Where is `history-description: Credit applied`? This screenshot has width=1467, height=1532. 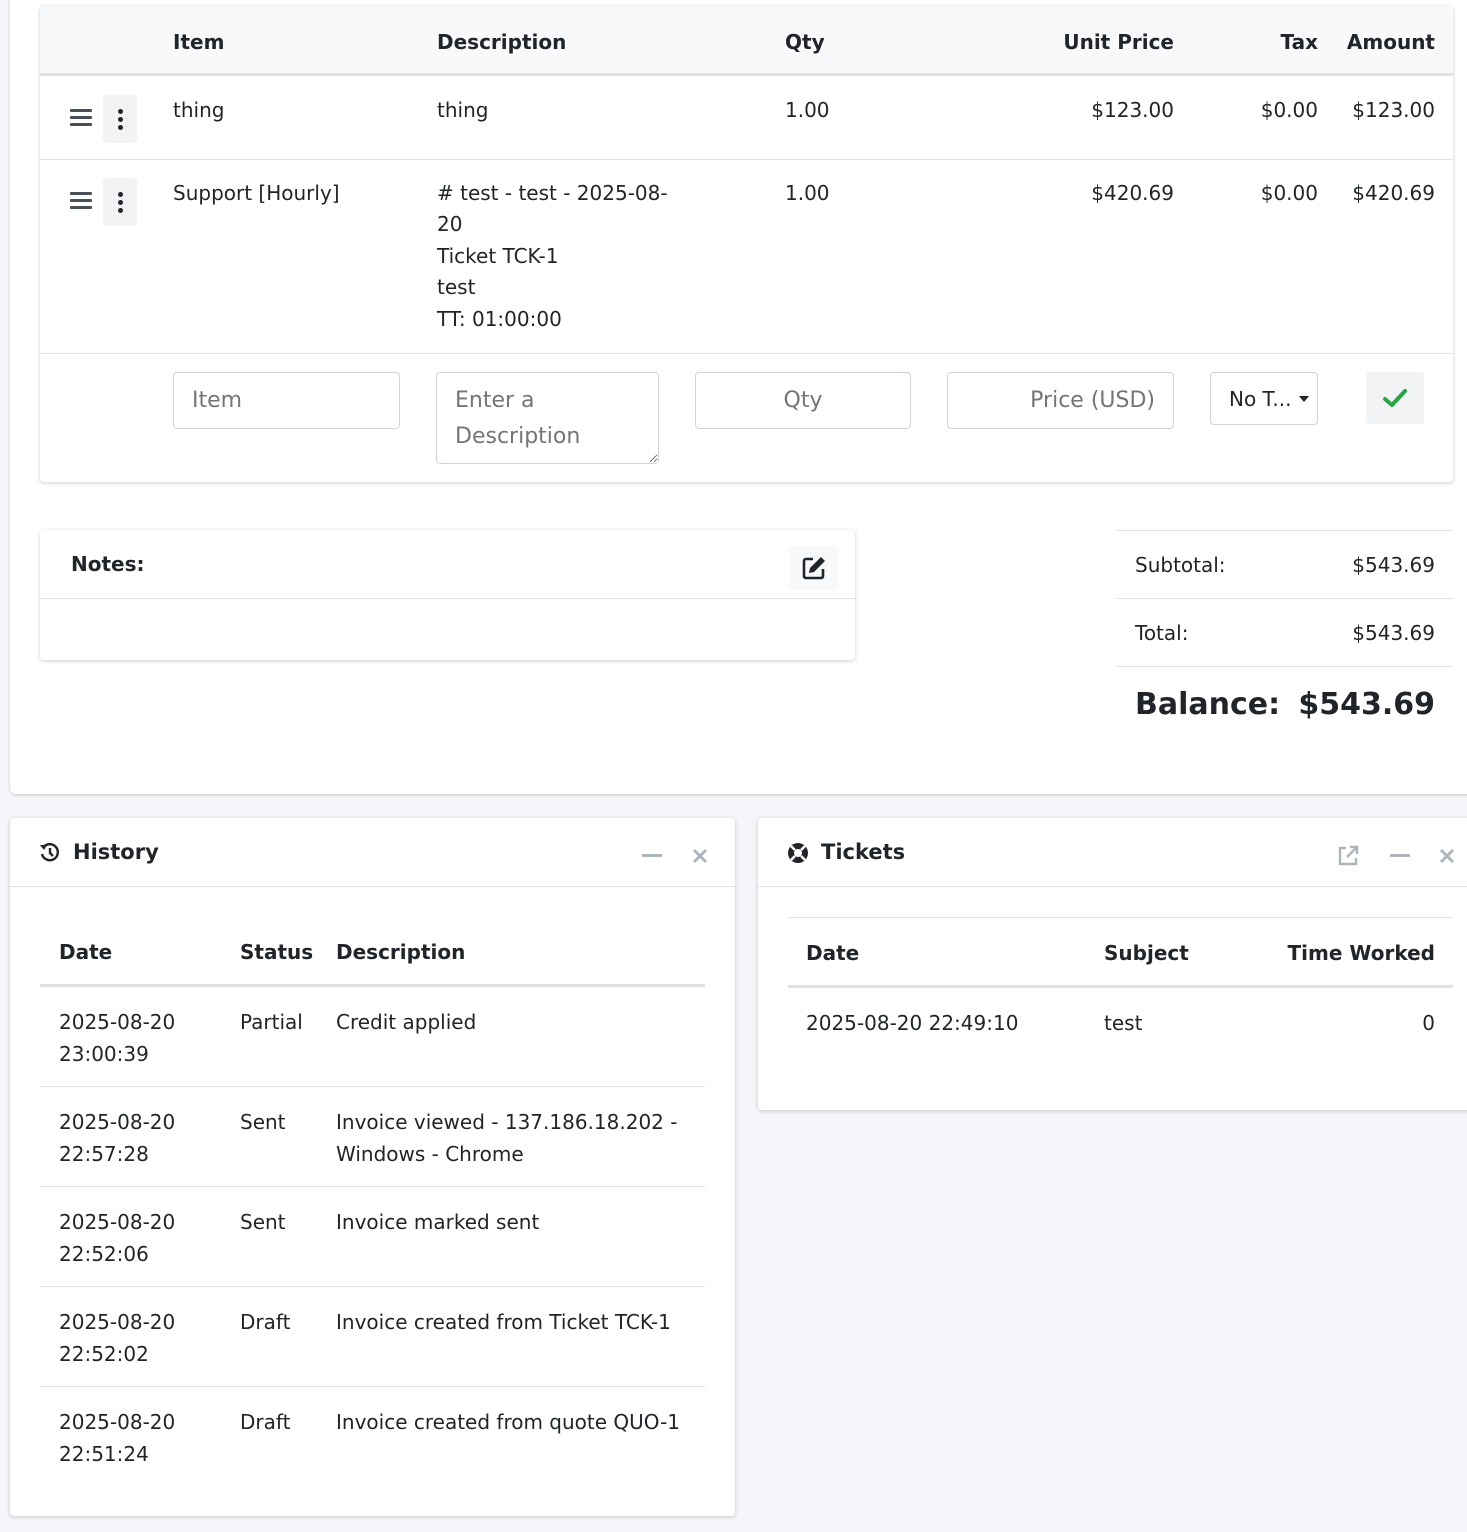
history-description: Credit applied is located at coordinates (406, 1022).